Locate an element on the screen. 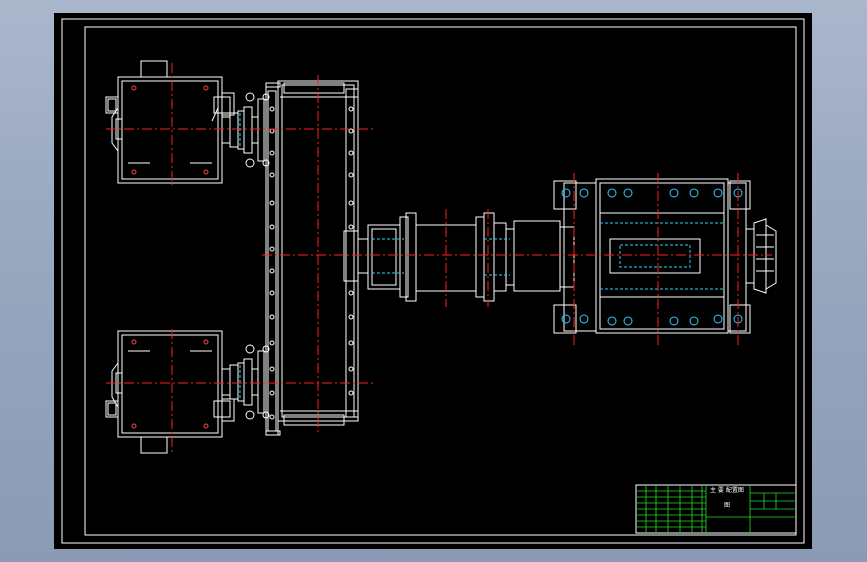 The image size is (867, 562). bearing-housing is located at coordinates (652, 256).